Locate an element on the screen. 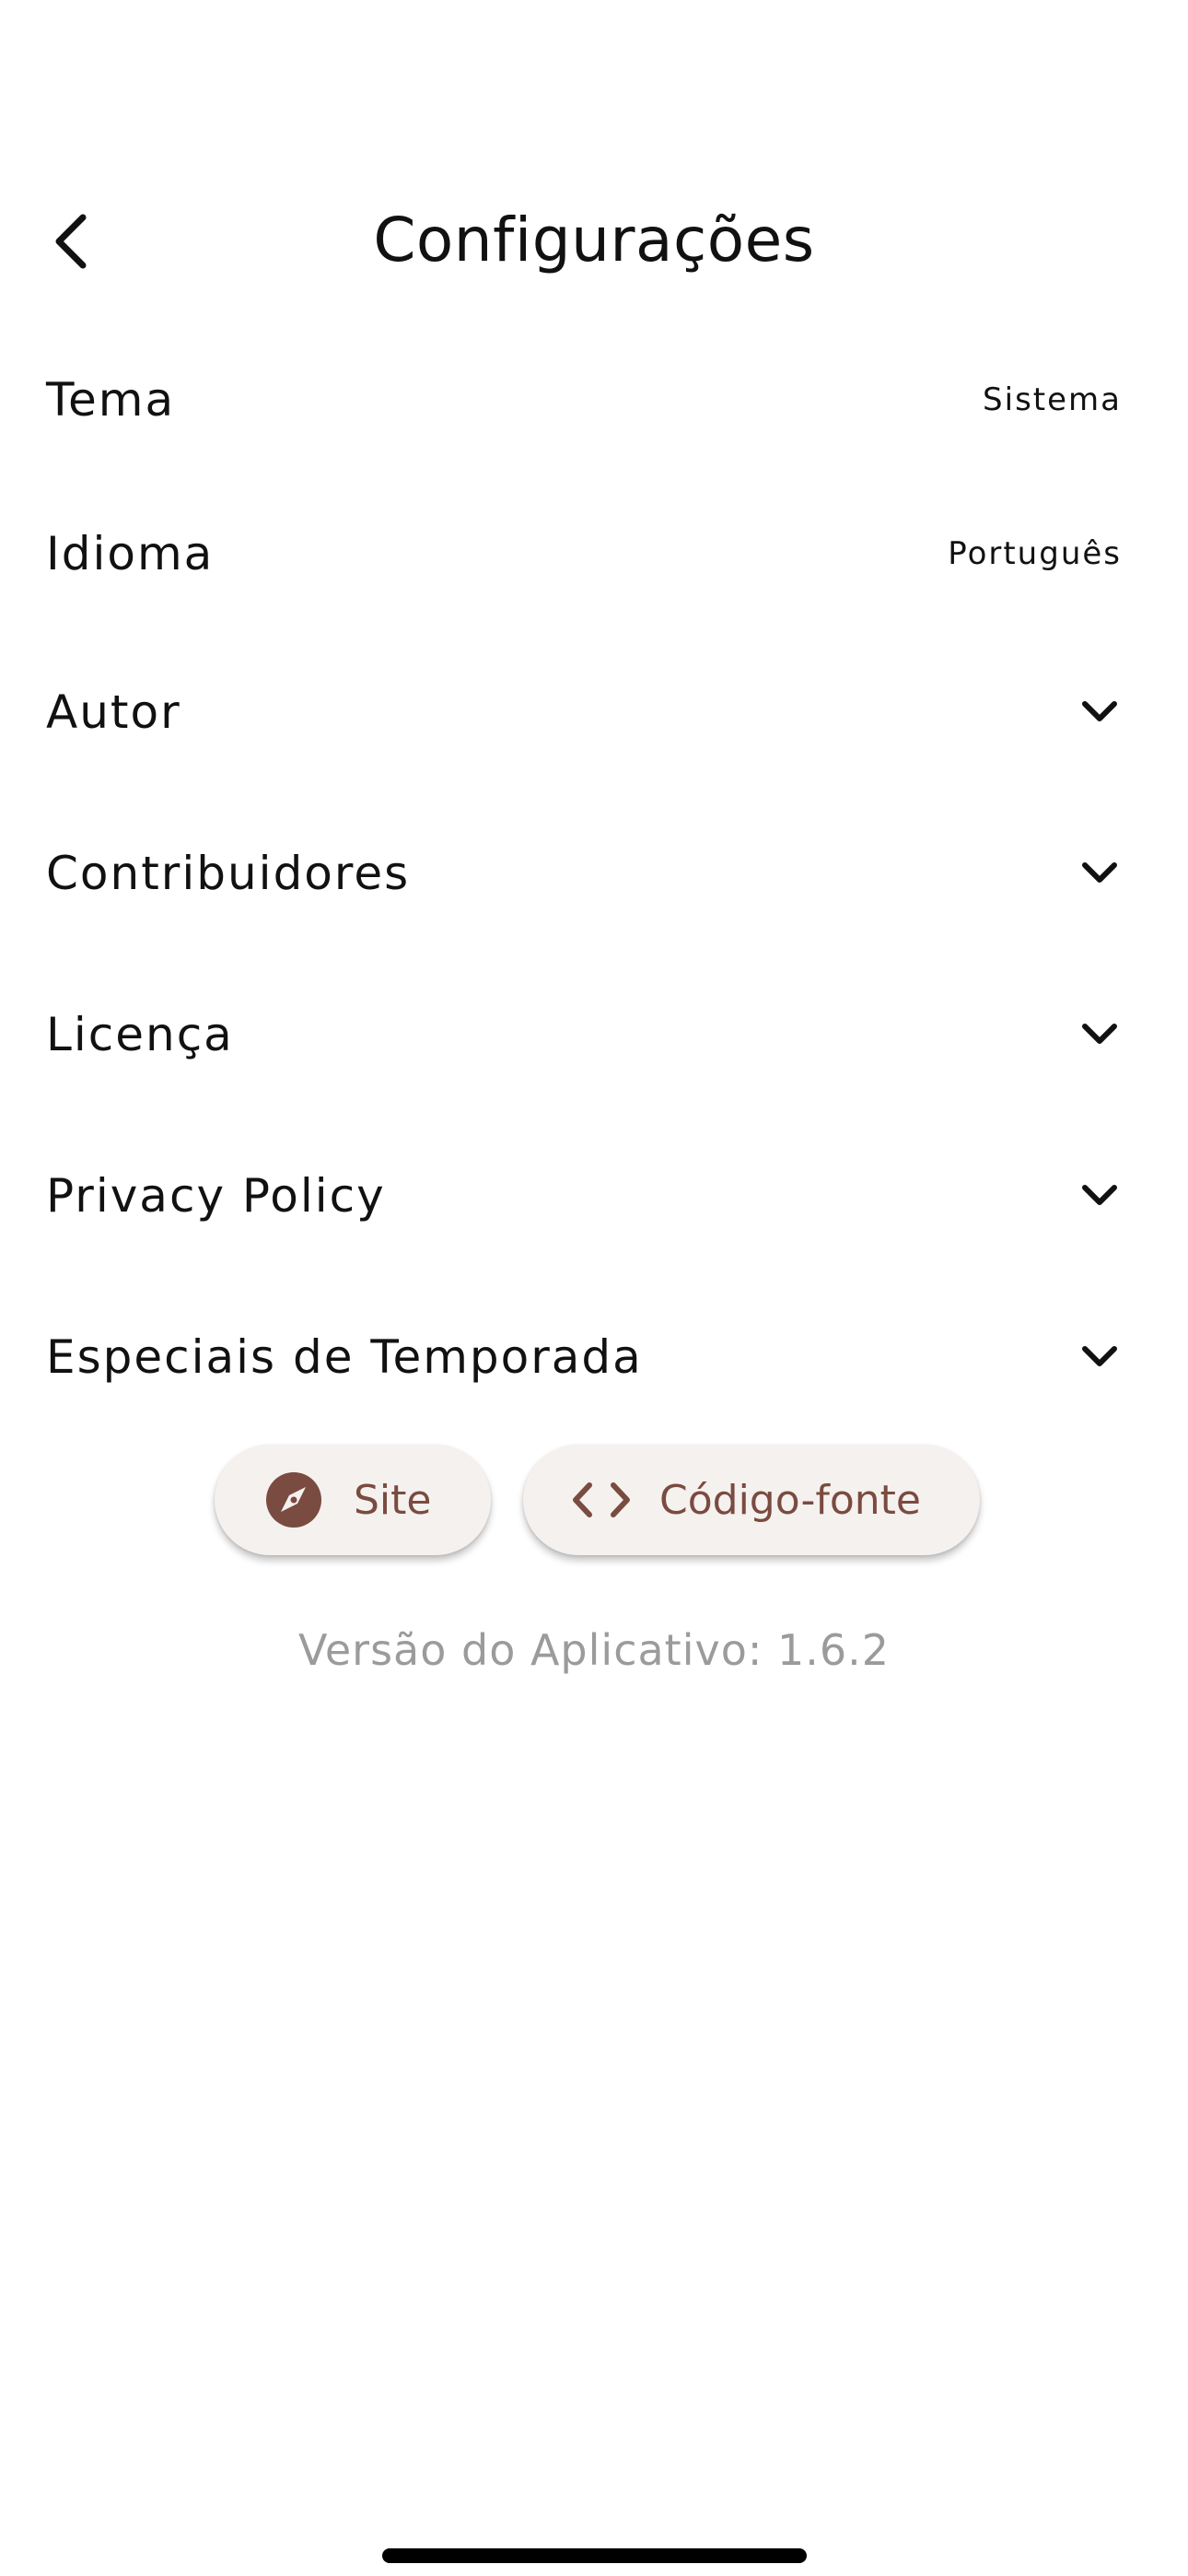  source-code-button: Código-fonte is located at coordinates (751, 1500).